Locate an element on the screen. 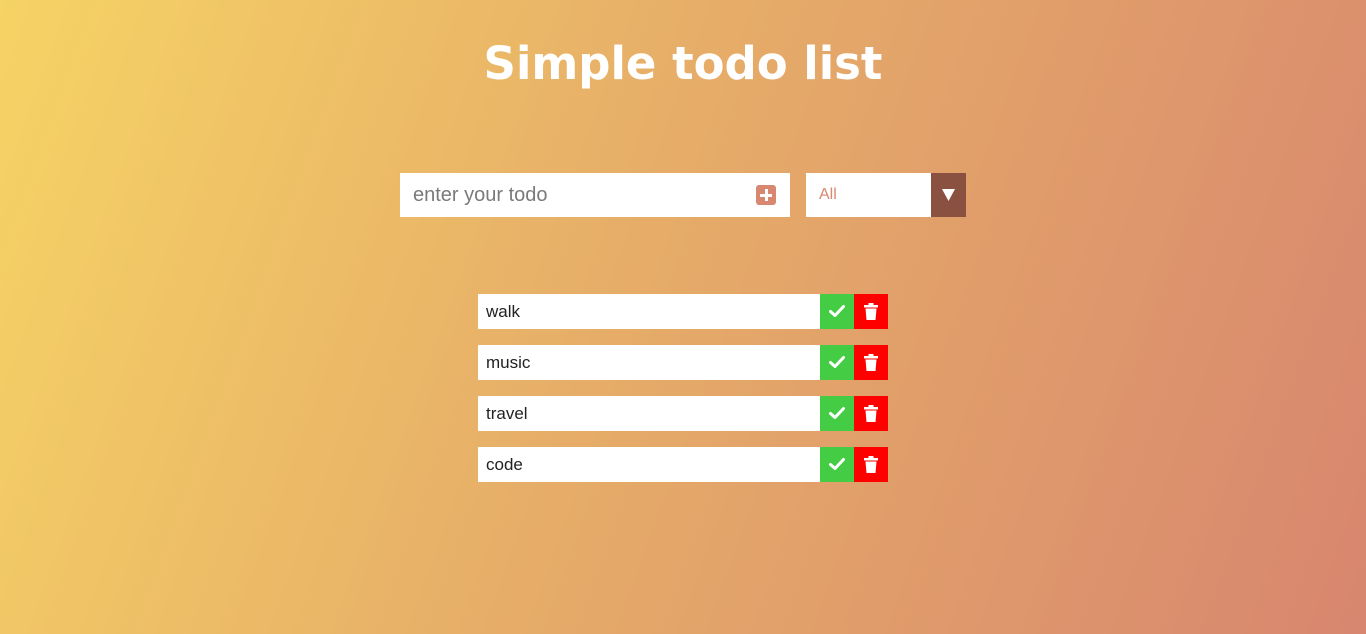  page-title: Simple todo list is located at coordinates (683, 63).